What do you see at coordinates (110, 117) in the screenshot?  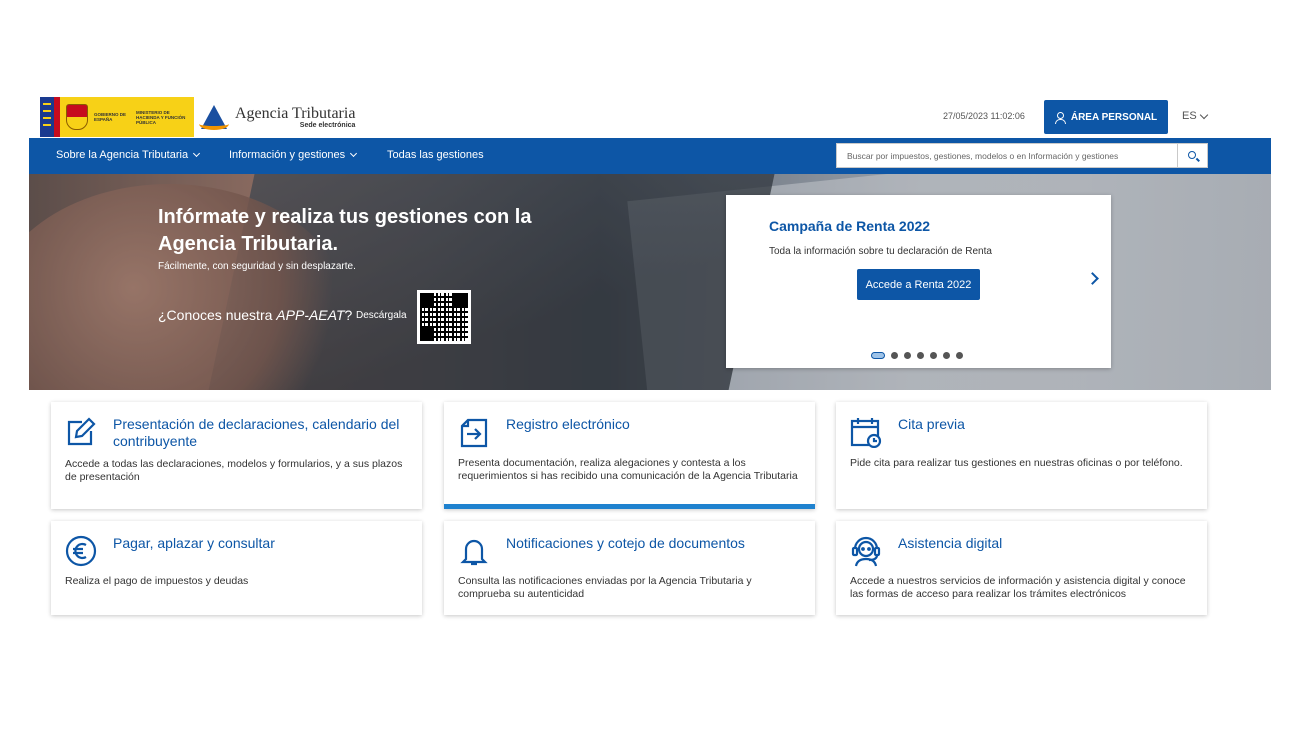 I see `government-label: GOBIERNO DE ESPAÑA` at bounding box center [110, 117].